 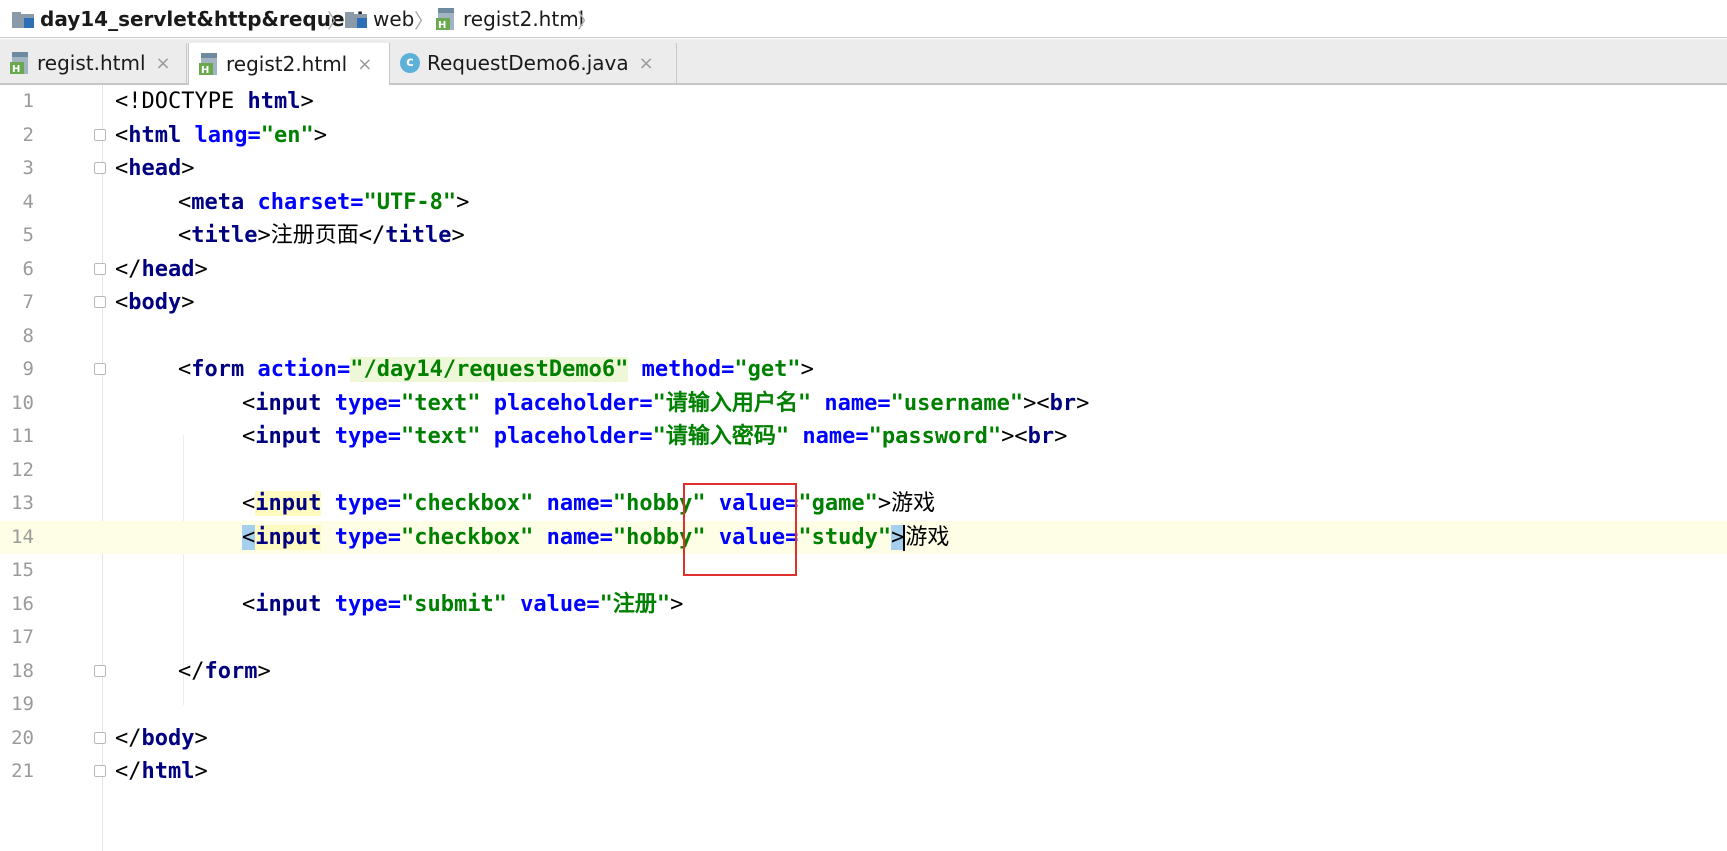 I want to click on line-number: 16, so click(x=22, y=603).